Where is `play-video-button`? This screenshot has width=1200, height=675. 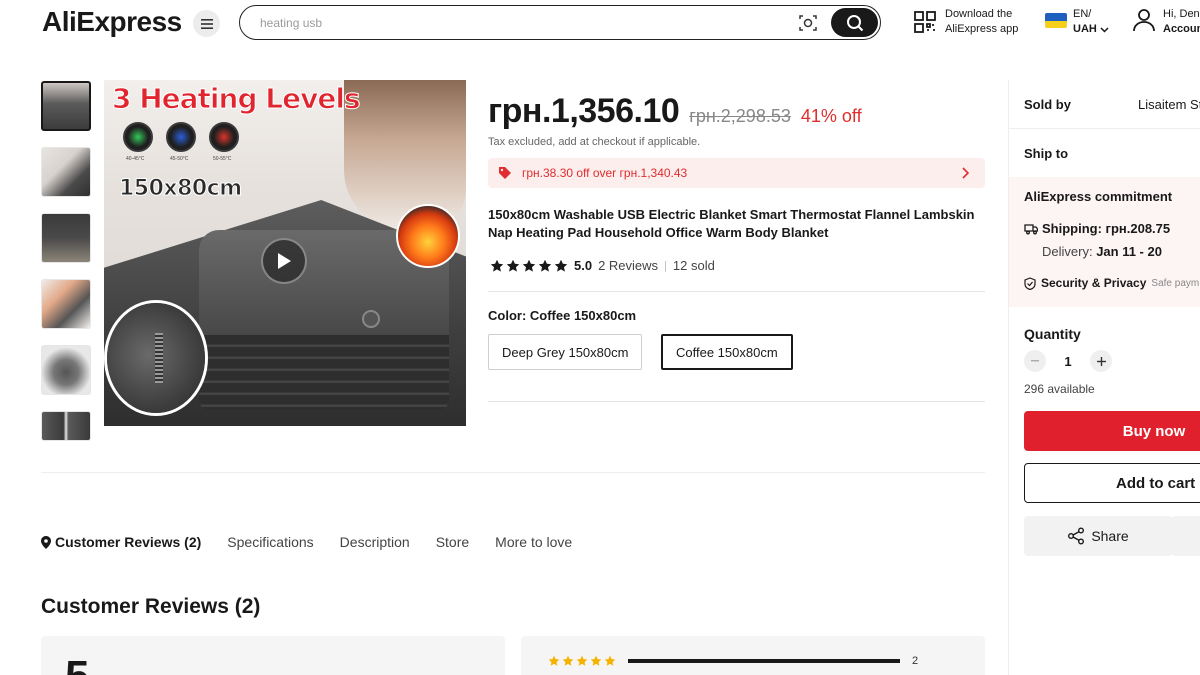 play-video-button is located at coordinates (284, 261).